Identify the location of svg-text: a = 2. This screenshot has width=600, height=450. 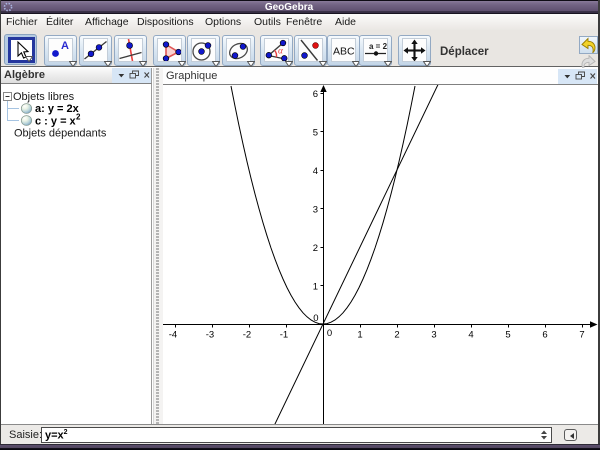
(378, 46).